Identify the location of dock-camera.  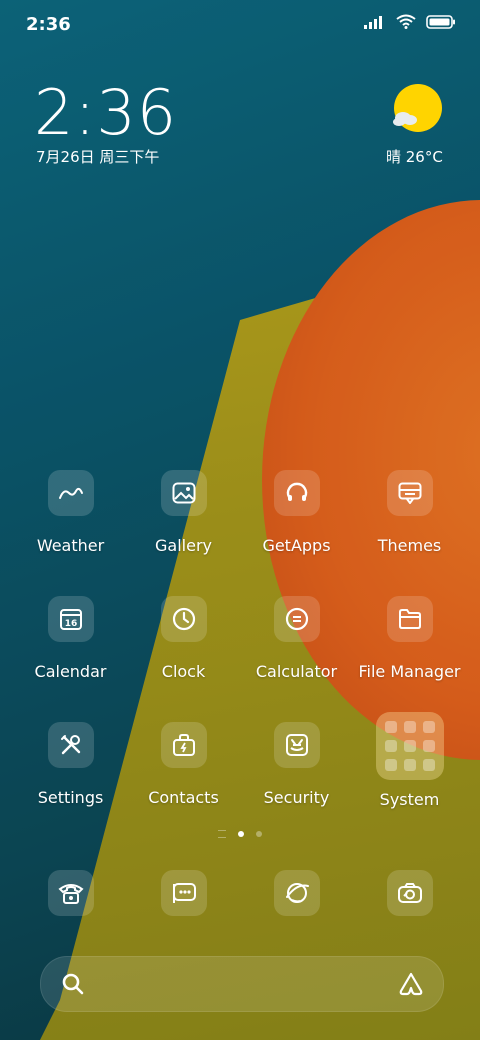
(409, 893).